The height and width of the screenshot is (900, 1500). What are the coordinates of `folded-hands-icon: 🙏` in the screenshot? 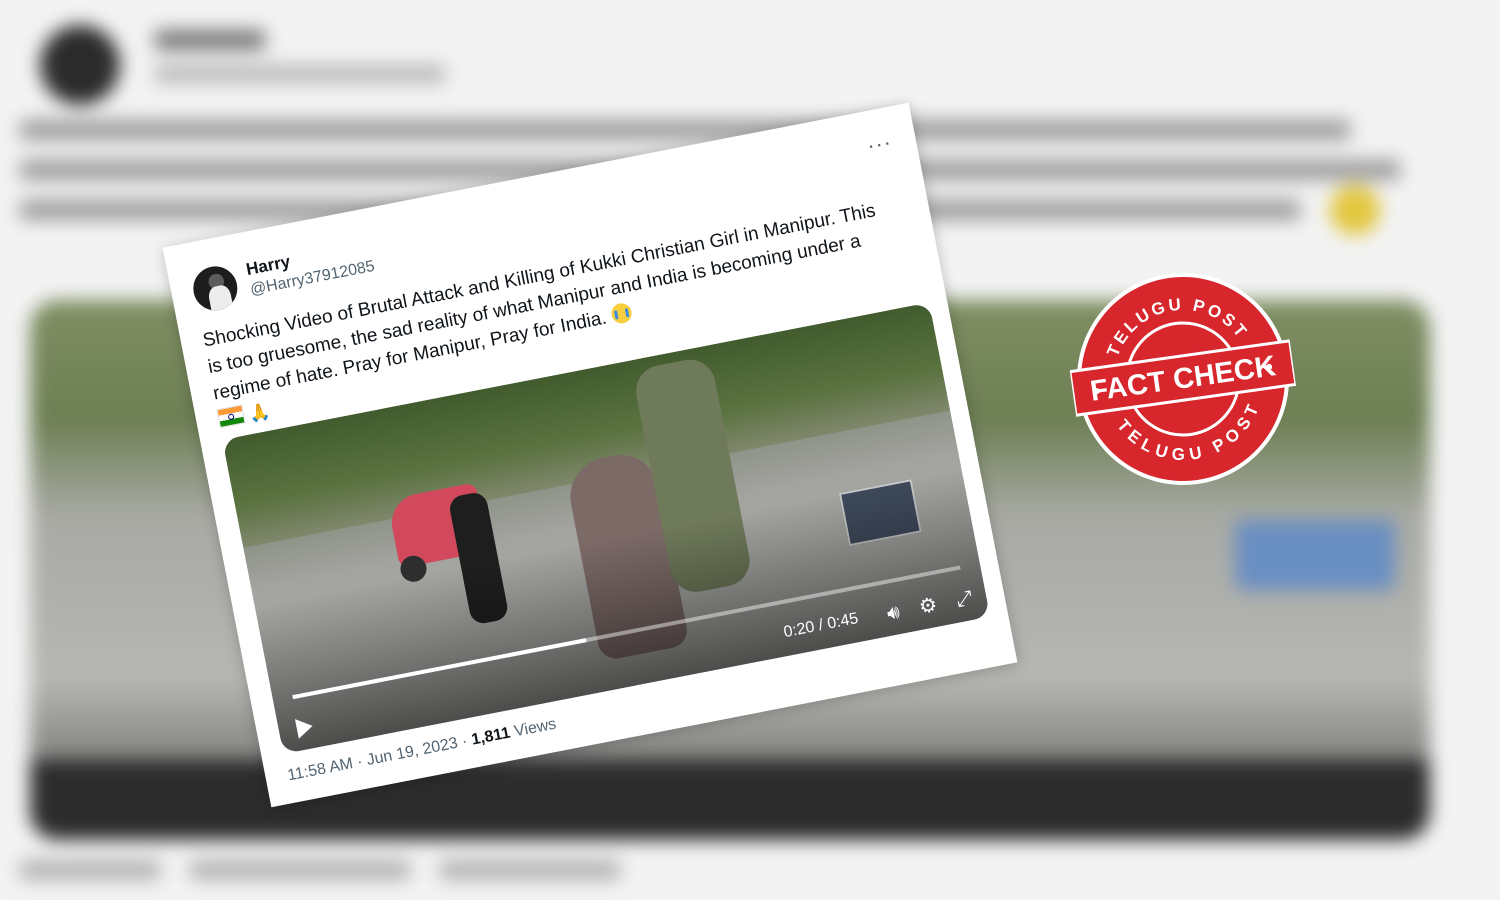 It's located at (259, 413).